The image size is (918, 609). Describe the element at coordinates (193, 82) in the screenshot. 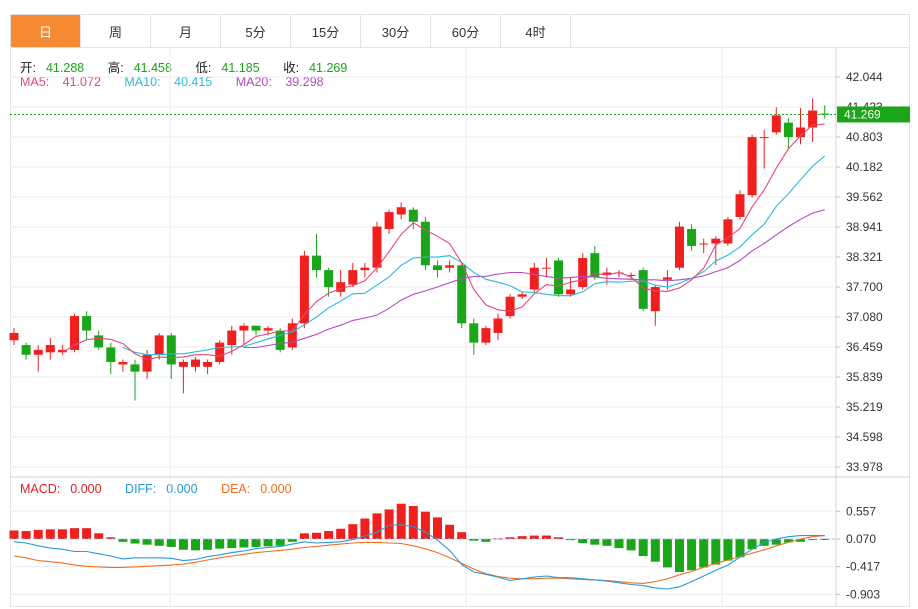

I see `ma10-value: 40.415` at that location.